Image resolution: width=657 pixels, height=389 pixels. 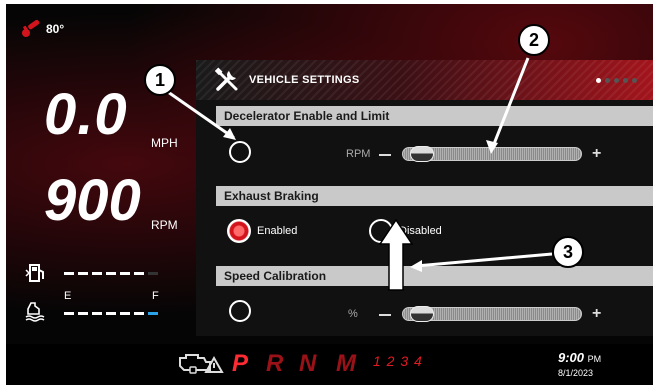 I want to click on callout-1: 1, so click(x=160, y=80).